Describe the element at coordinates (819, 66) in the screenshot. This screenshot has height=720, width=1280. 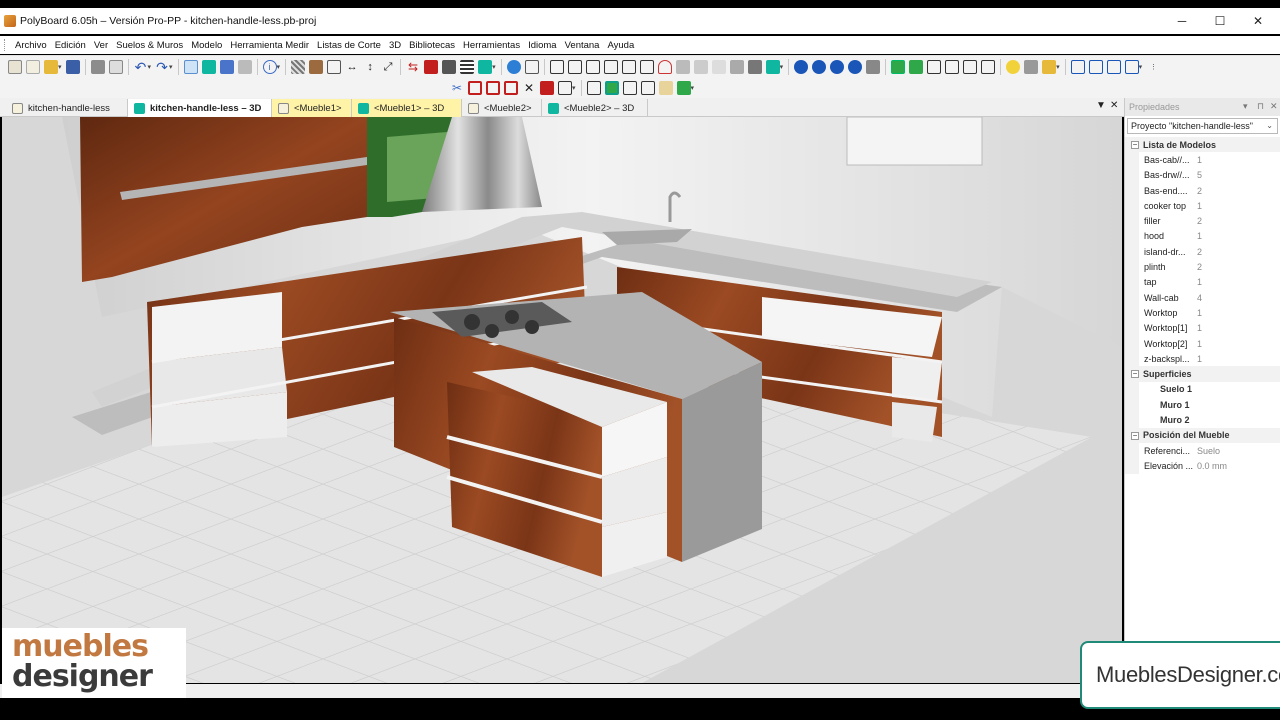
I see `rotate-b-icon` at that location.